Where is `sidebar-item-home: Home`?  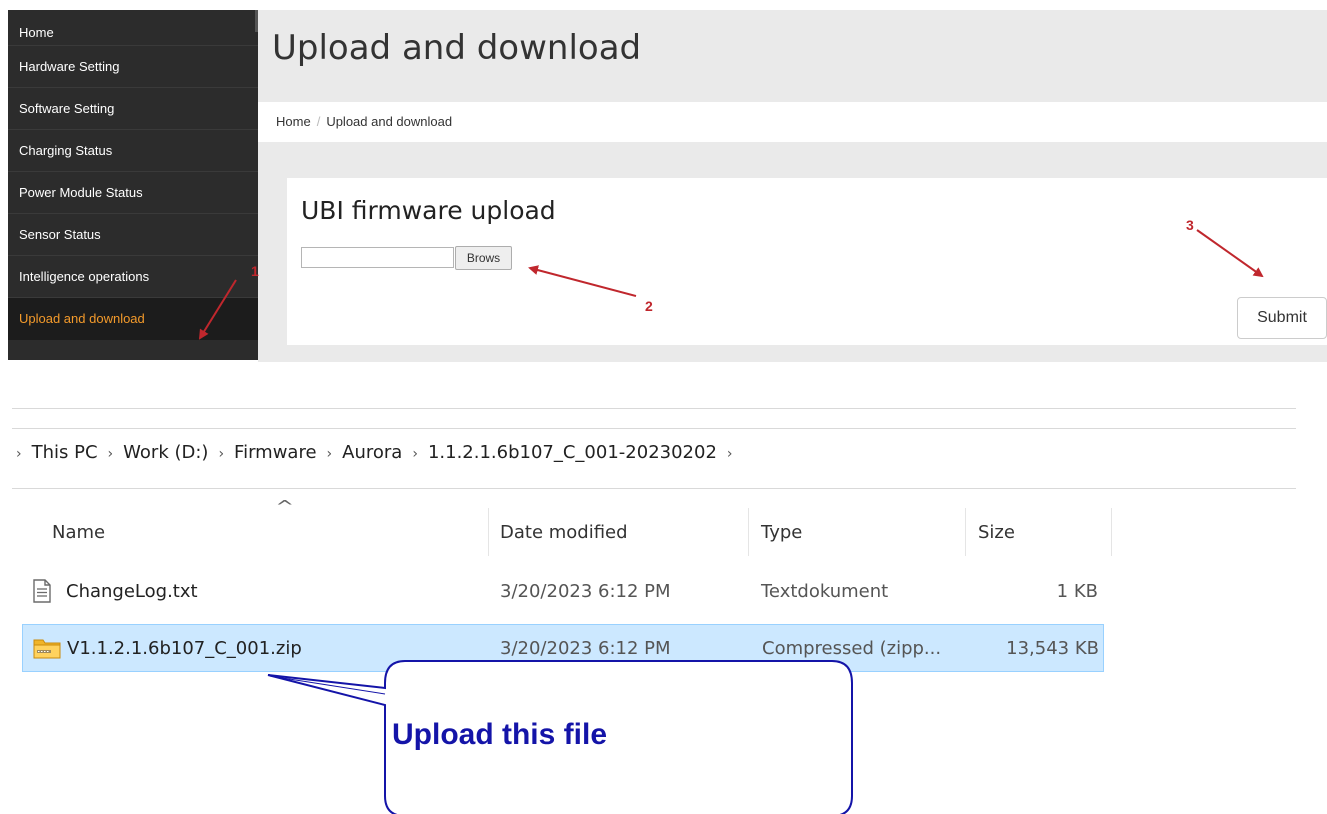
sidebar-item-home: Home is located at coordinates (133, 33).